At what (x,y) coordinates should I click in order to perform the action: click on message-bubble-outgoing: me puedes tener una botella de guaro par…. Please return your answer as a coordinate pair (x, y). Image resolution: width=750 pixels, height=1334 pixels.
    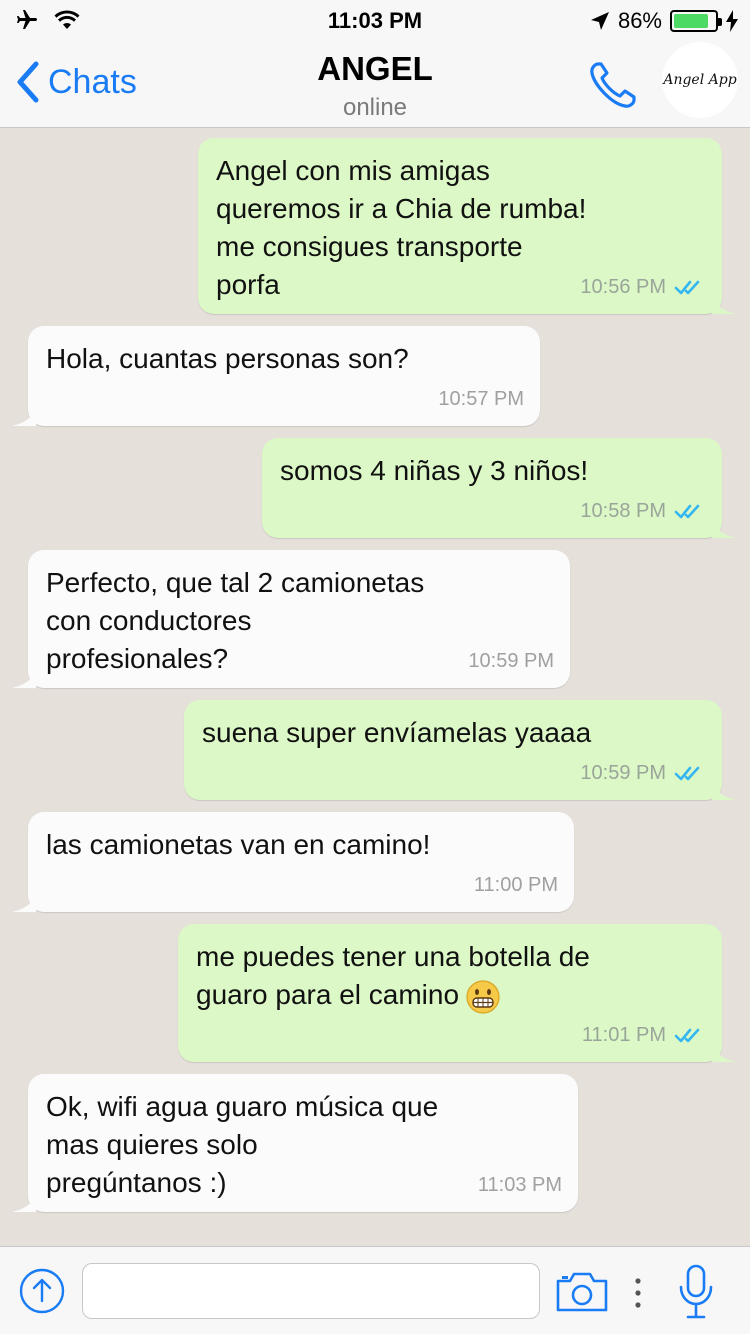
    Looking at the image, I should click on (457, 993).